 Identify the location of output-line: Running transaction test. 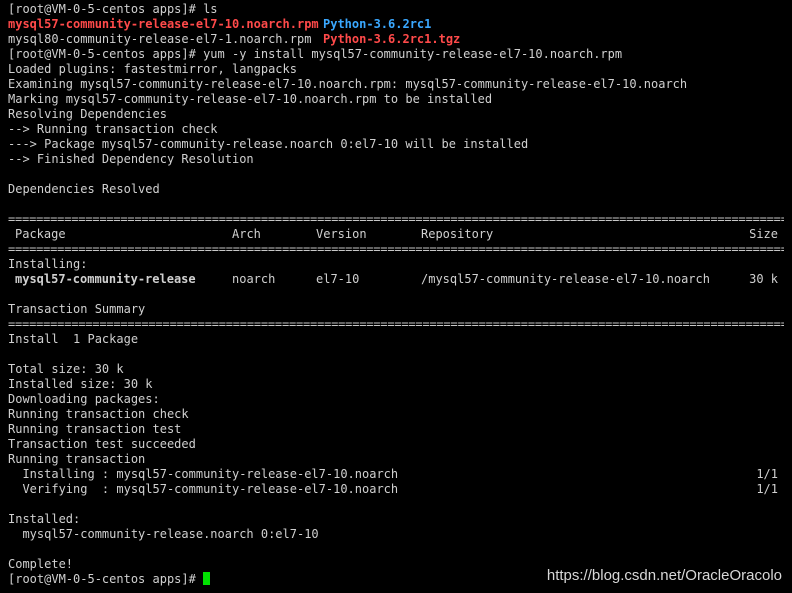
(95, 429).